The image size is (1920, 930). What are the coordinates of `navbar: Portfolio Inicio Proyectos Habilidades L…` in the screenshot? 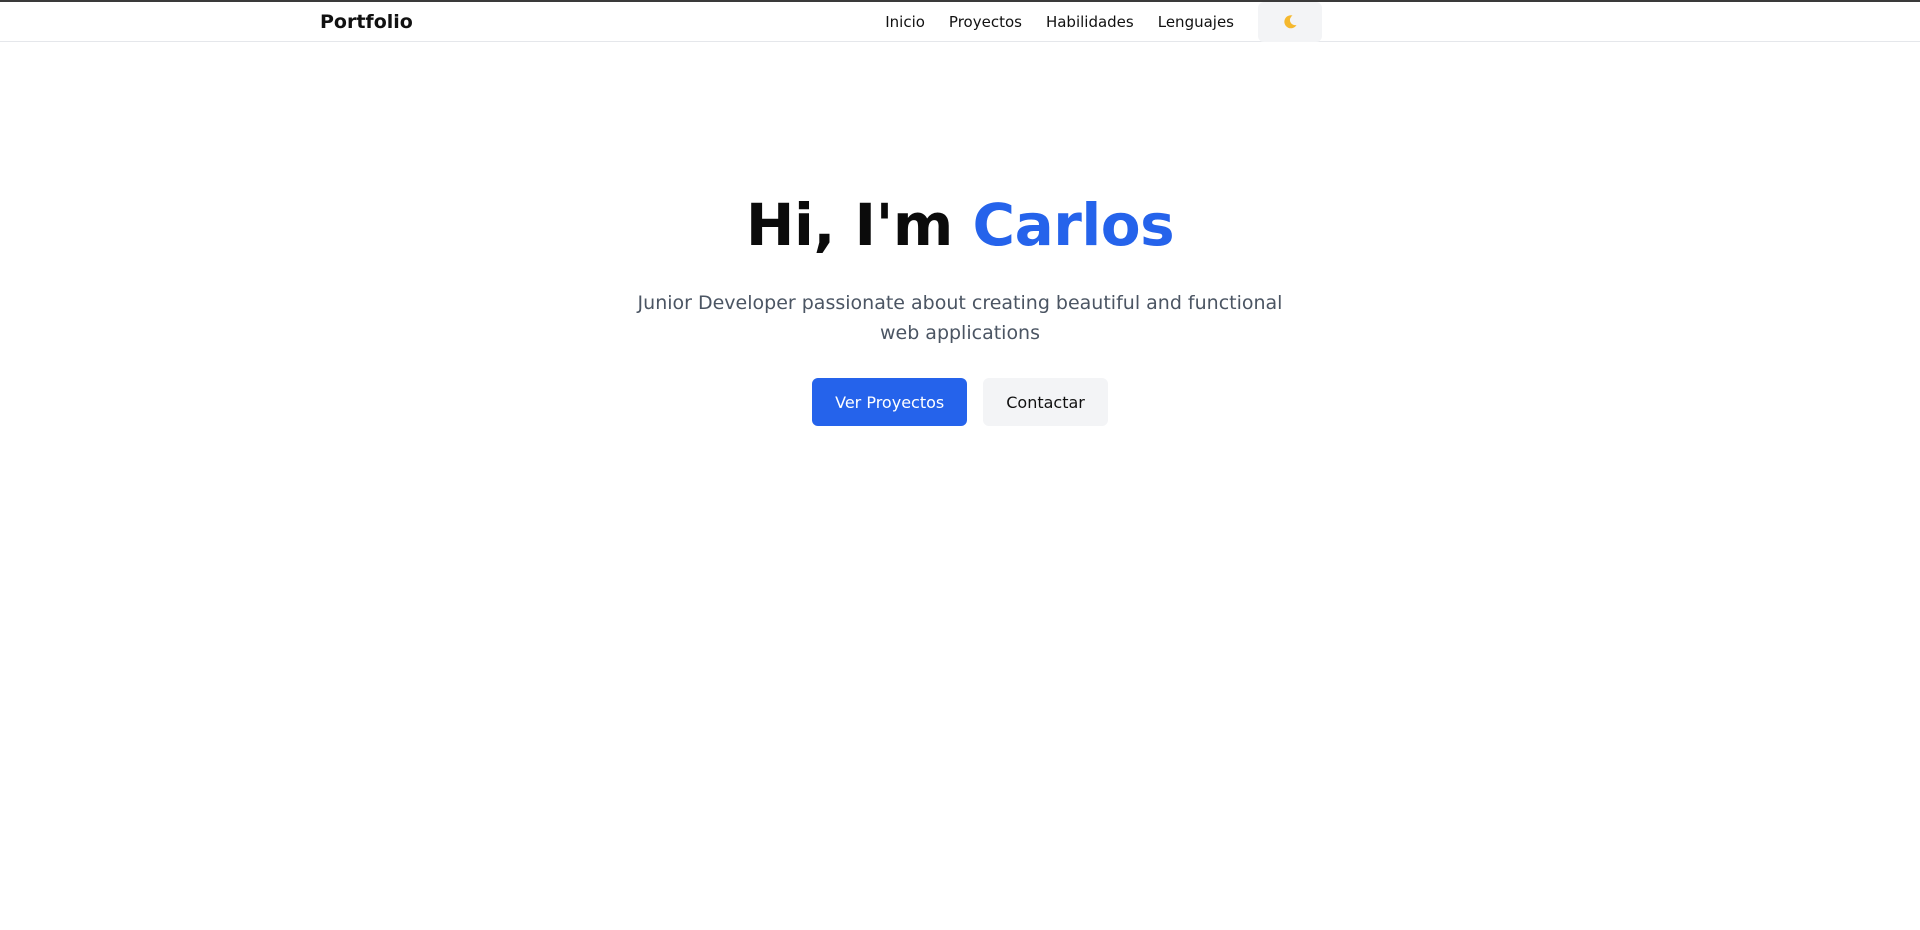 It's located at (960, 22).